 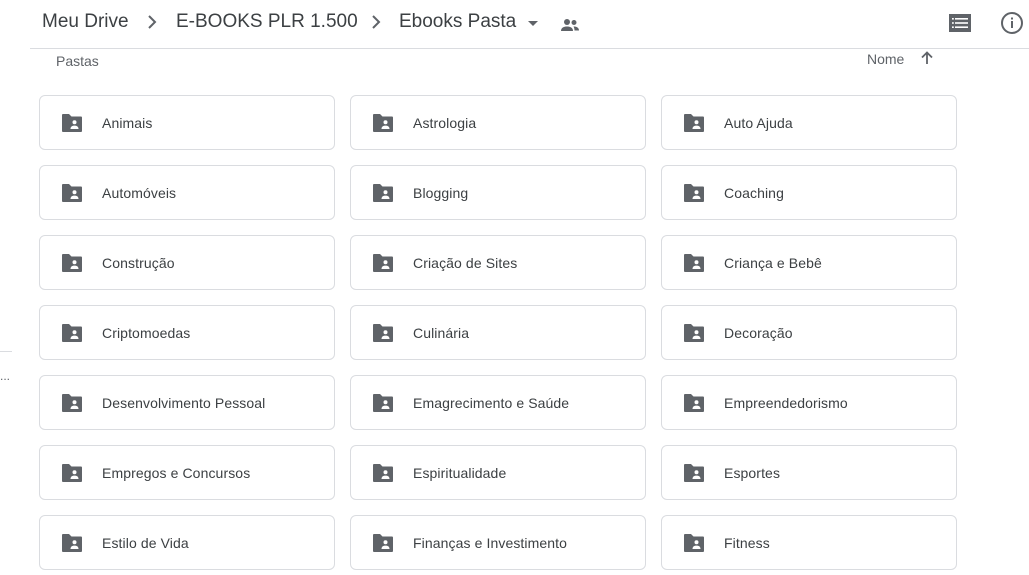 I want to click on info-icon, so click(x=1012, y=23).